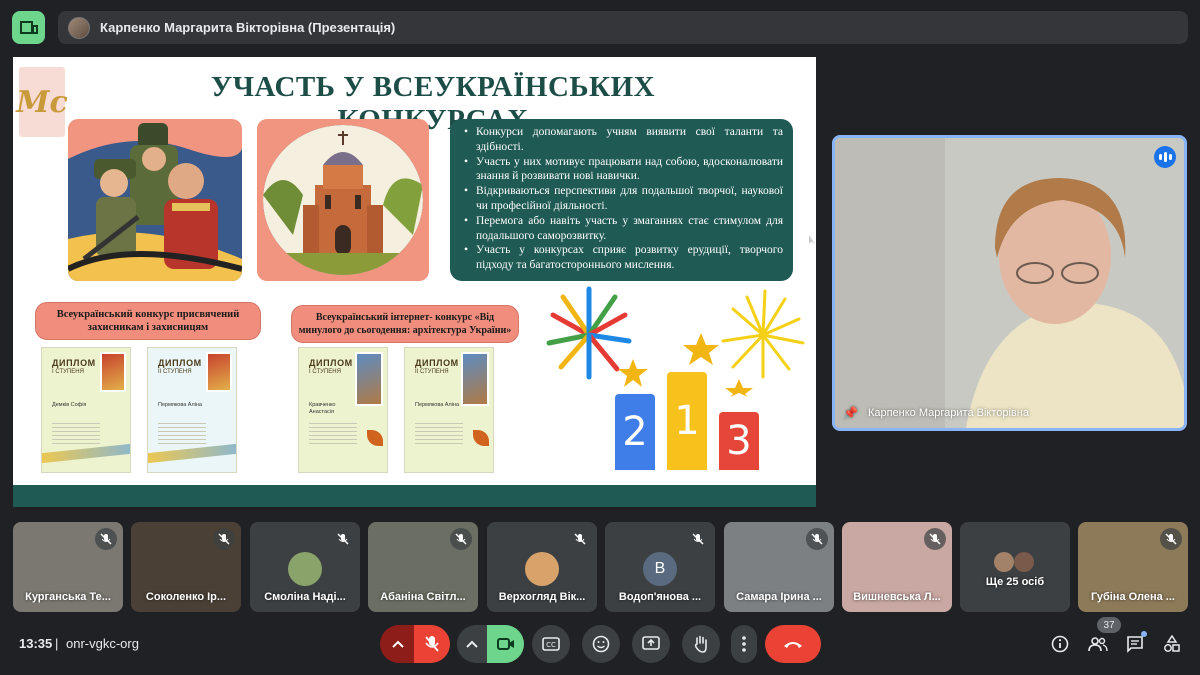 This screenshot has width=1200, height=675. Describe the element at coordinates (102, 643) in the screenshot. I see `meeting-code: onr-vgkc-org` at that location.